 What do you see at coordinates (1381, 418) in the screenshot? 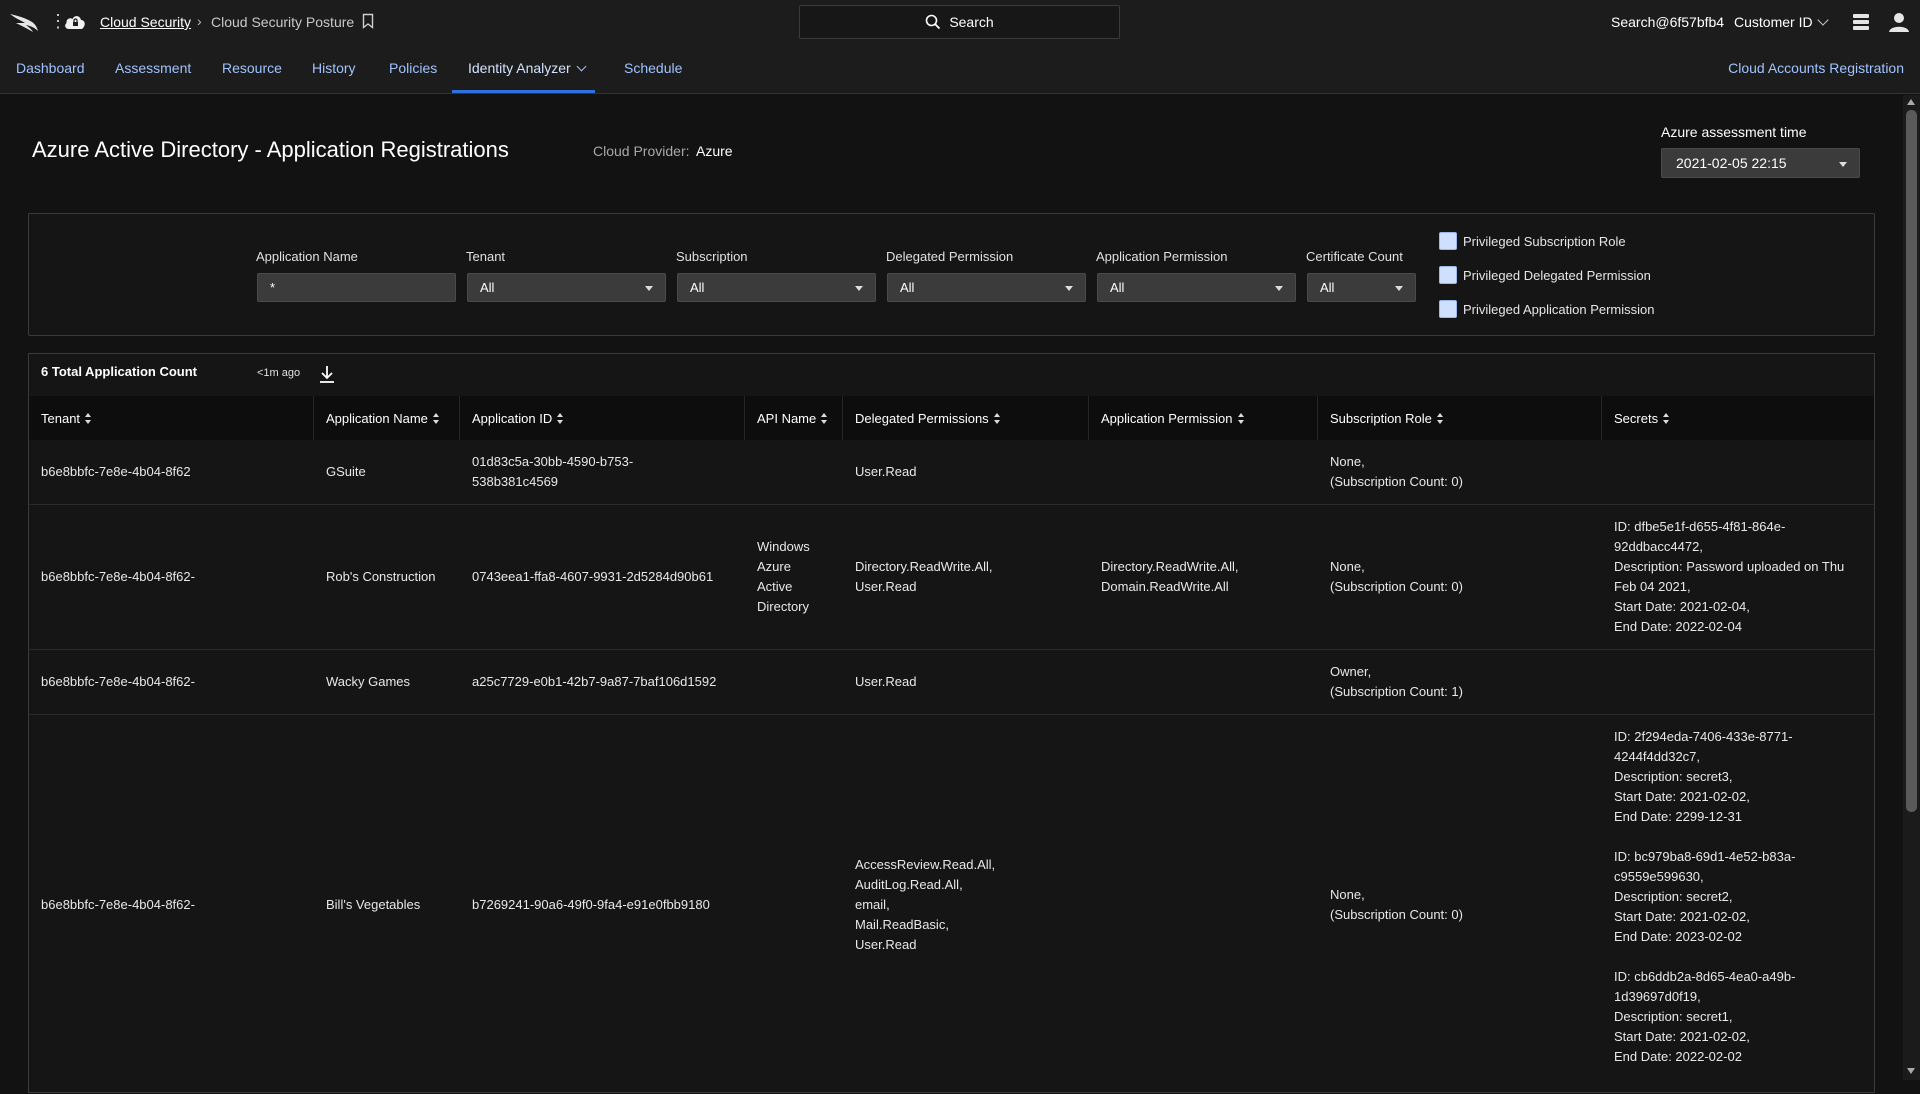
I see `column-label: Subscription Role` at bounding box center [1381, 418].